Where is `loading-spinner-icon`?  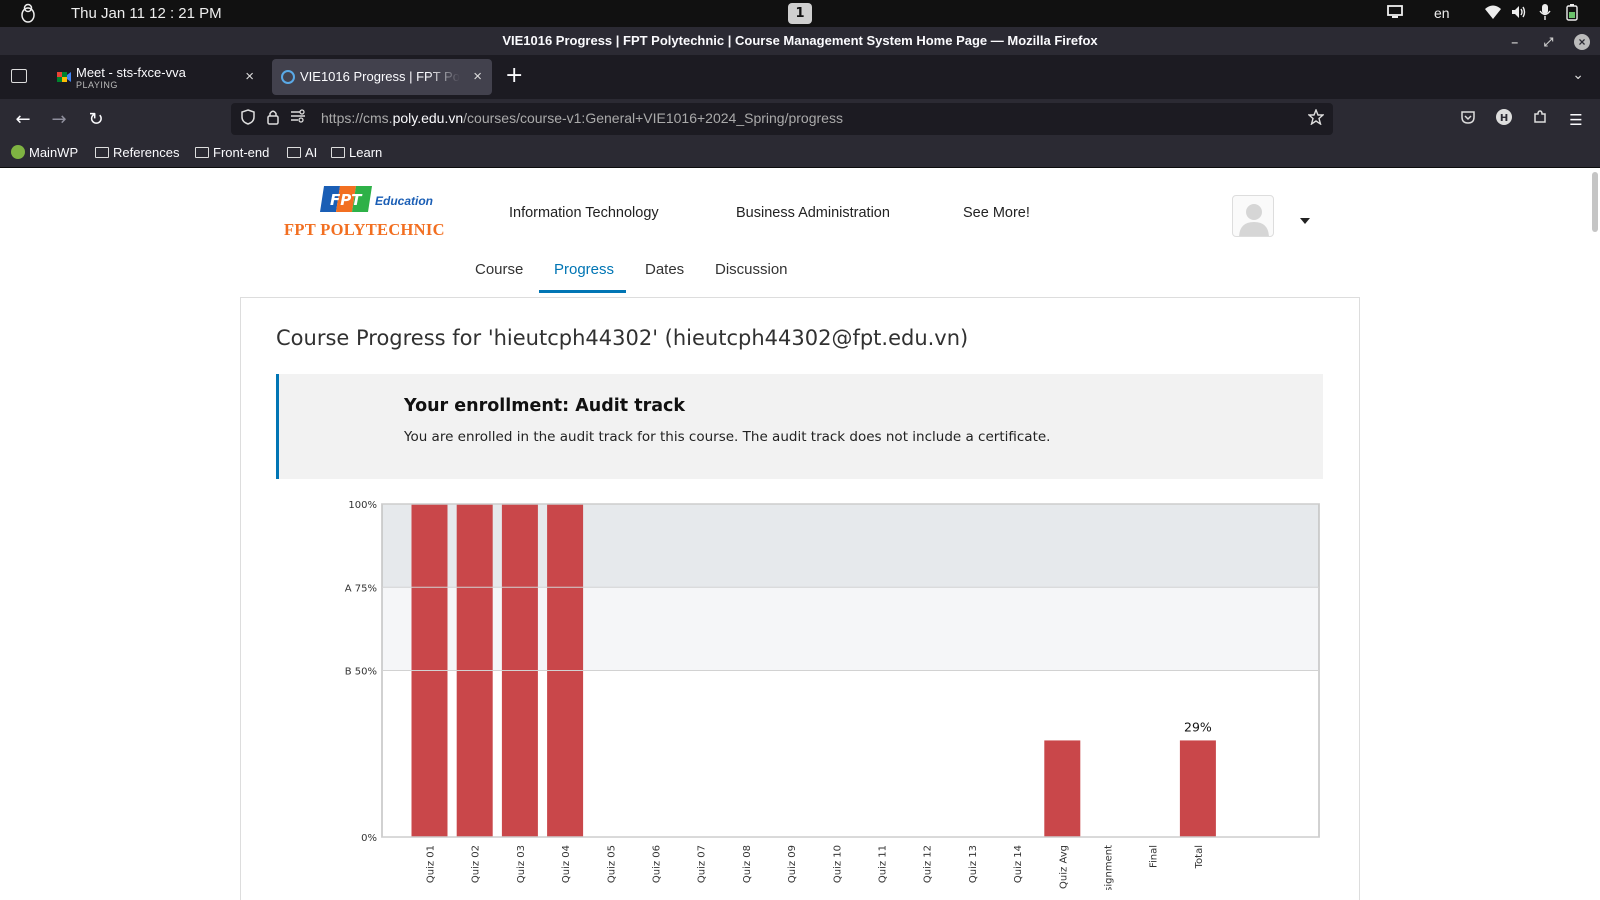 loading-spinner-icon is located at coordinates (288, 77).